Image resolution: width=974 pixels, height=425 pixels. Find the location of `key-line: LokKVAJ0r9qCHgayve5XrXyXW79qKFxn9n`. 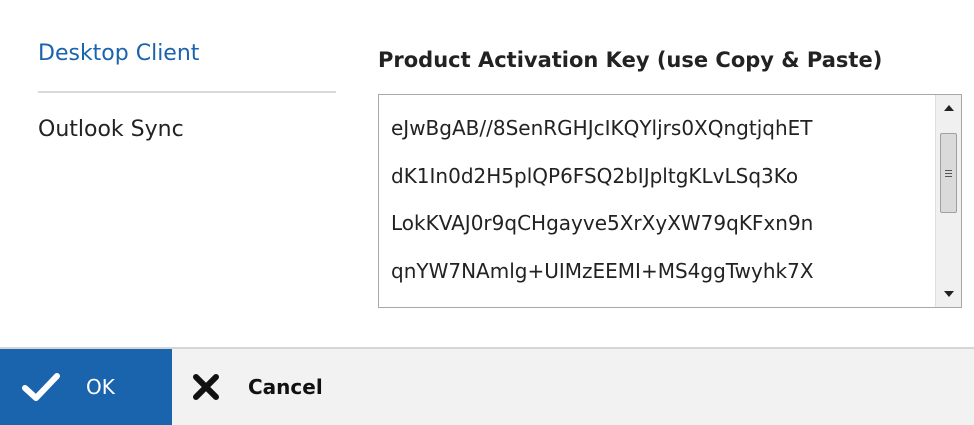

key-line: LokKVAJ0r9qCHgayve5XrXyXW79qKFxn9n is located at coordinates (602, 223).